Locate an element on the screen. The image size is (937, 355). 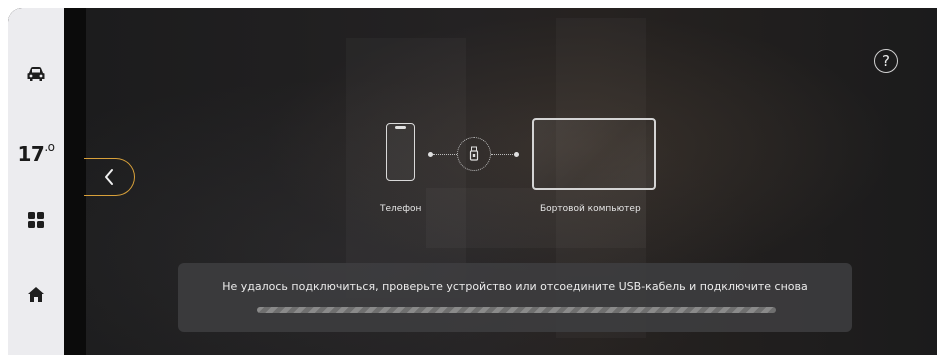
help-button: ? is located at coordinates (886, 61).